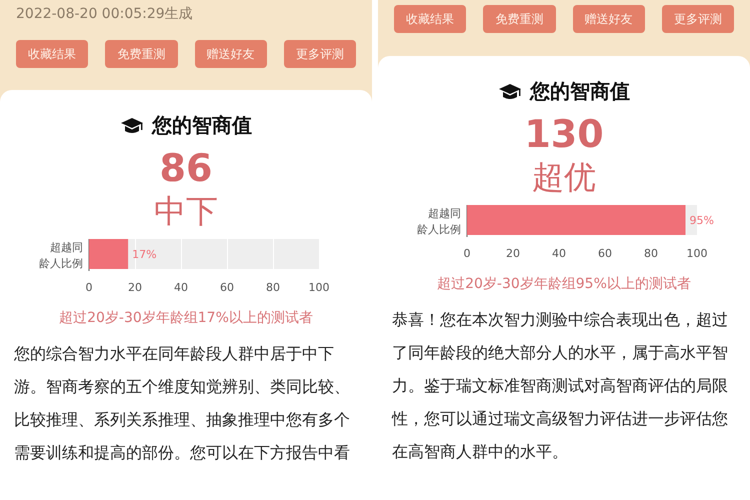  What do you see at coordinates (702, 220) in the screenshot?
I see `bar-value-label: 95%` at bounding box center [702, 220].